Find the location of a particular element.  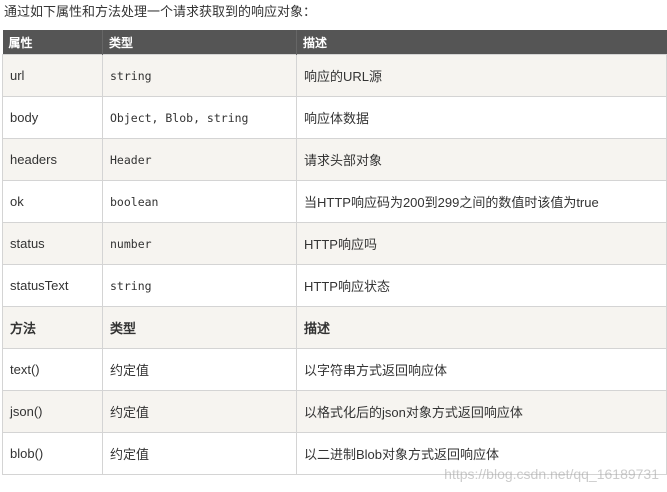

table-row: headers Header 请求头部对象 is located at coordinates (334, 159).